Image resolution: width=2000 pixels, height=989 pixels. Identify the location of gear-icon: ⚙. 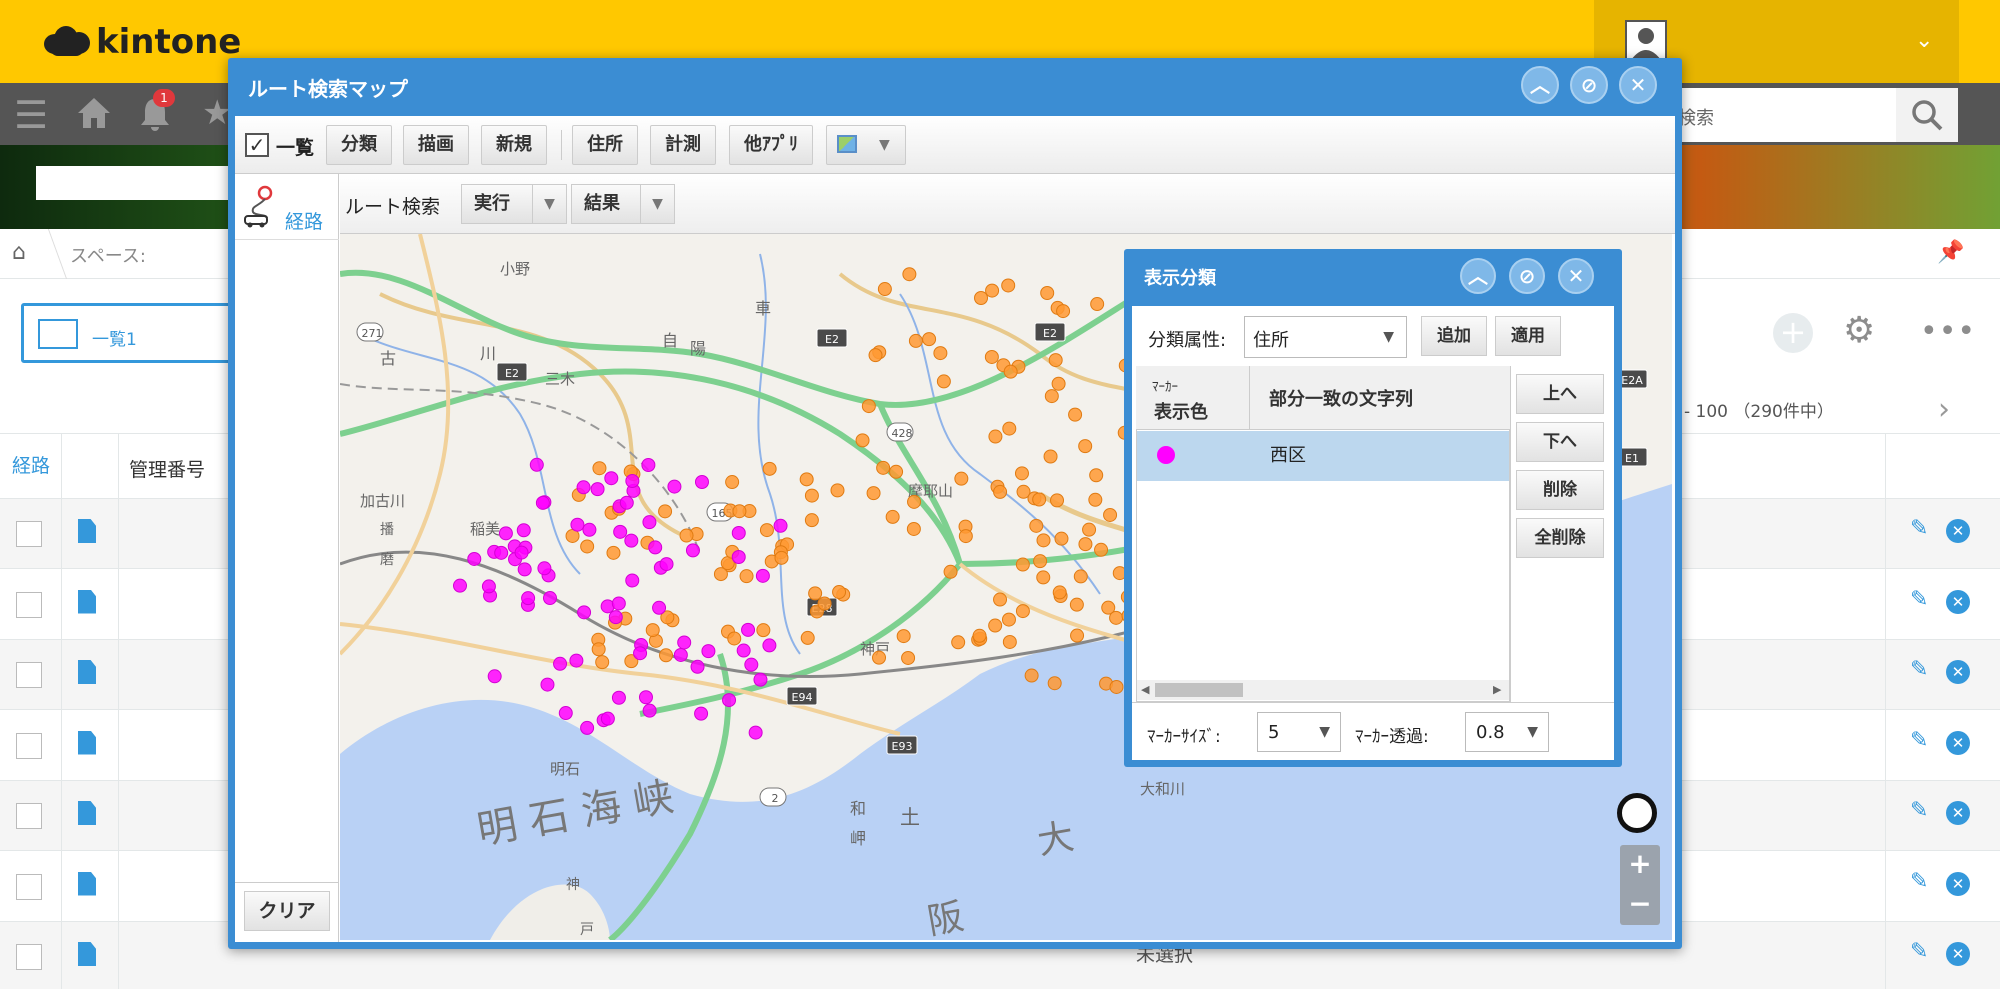
(1859, 330).